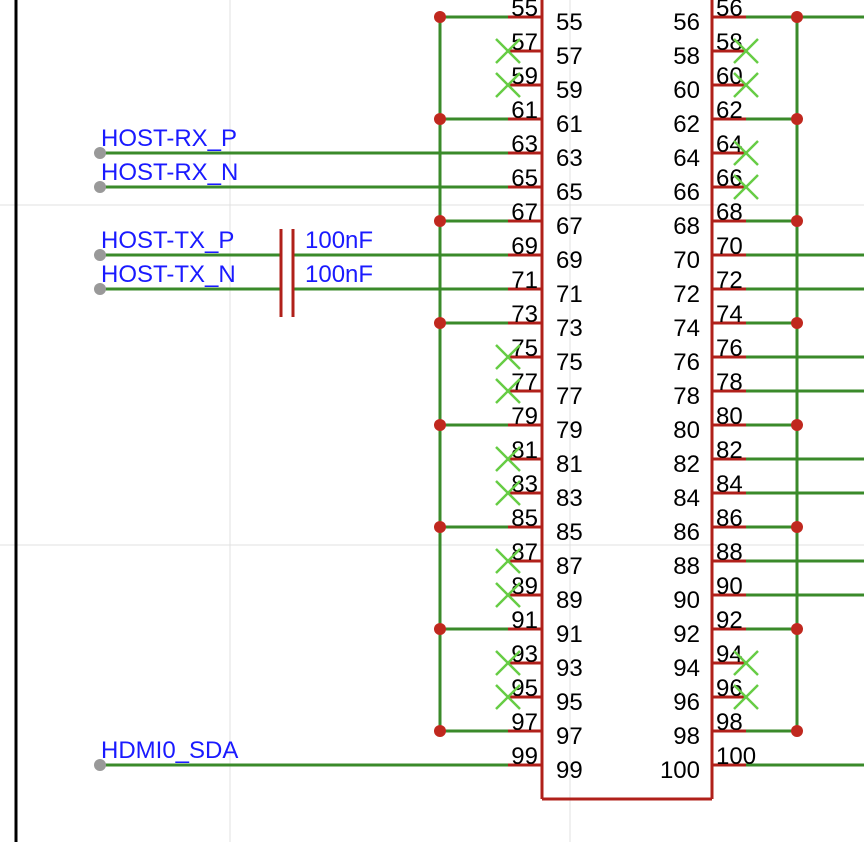  What do you see at coordinates (686, 260) in the screenshot?
I see `pin-number-inner-right: 70` at bounding box center [686, 260].